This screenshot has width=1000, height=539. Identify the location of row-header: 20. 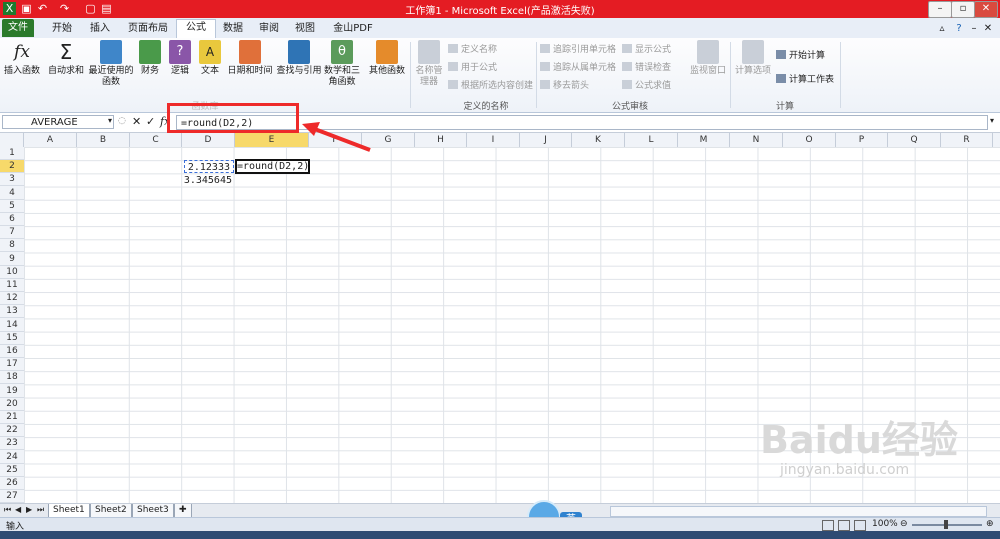
(12, 404).